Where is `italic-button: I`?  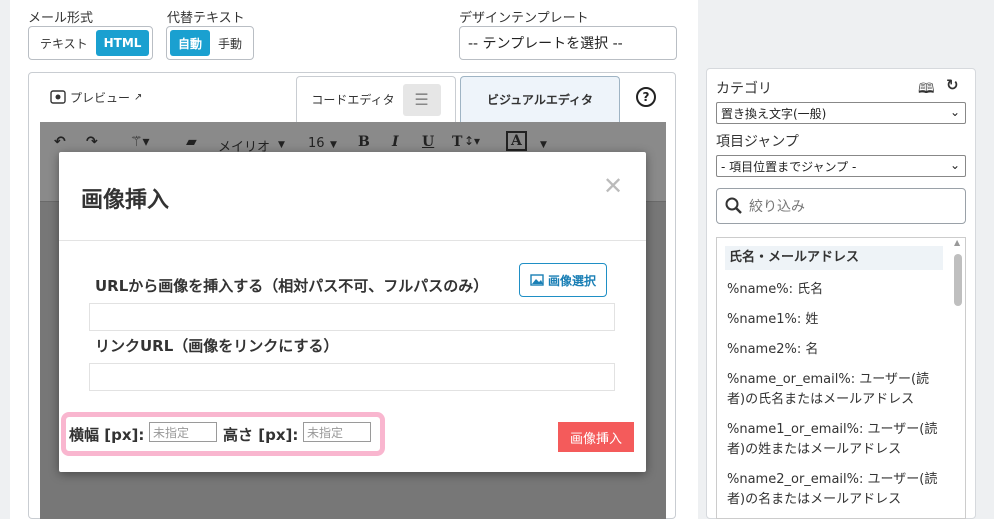 italic-button: I is located at coordinates (395, 142).